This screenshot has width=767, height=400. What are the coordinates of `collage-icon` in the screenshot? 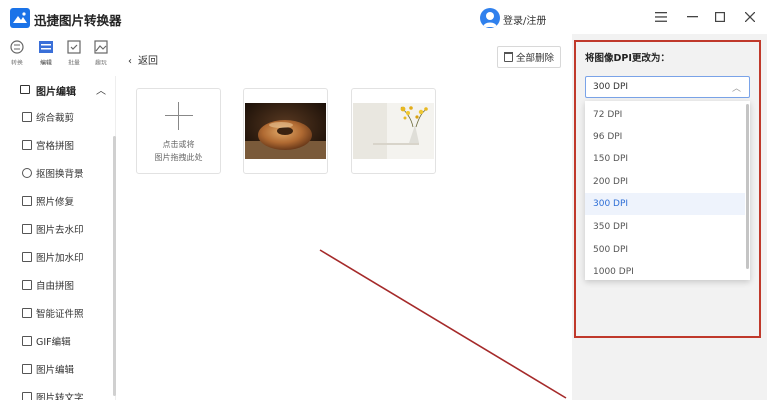 It's located at (27, 285).